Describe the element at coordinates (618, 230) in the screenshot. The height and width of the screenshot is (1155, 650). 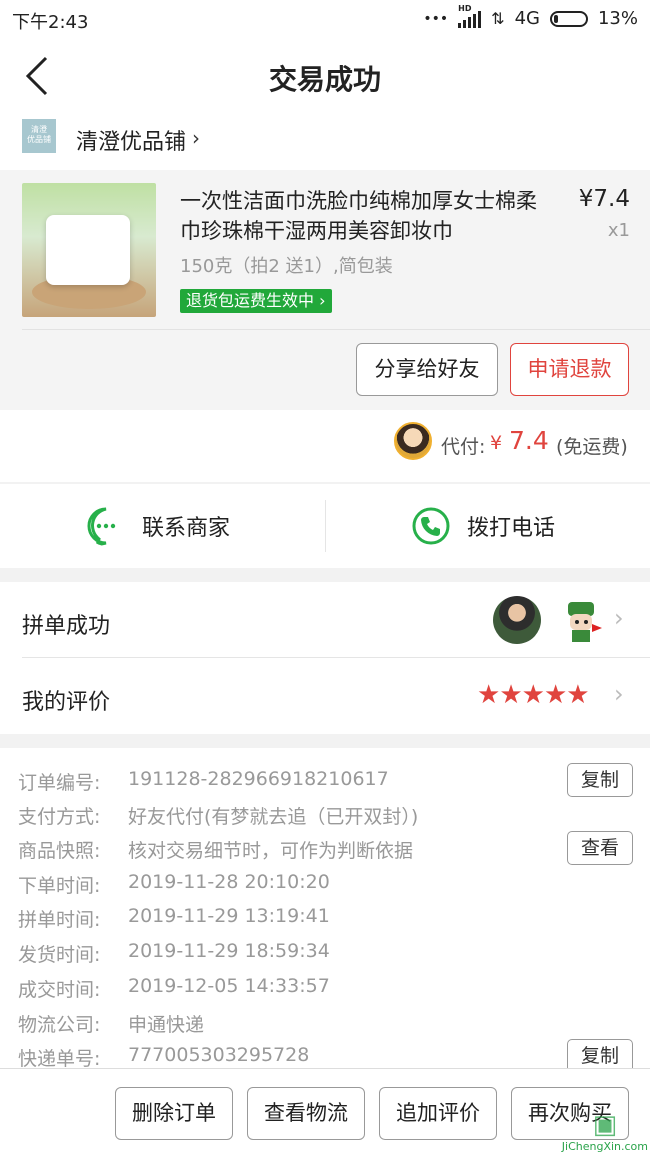
I see `product-quantity: x1` at that location.